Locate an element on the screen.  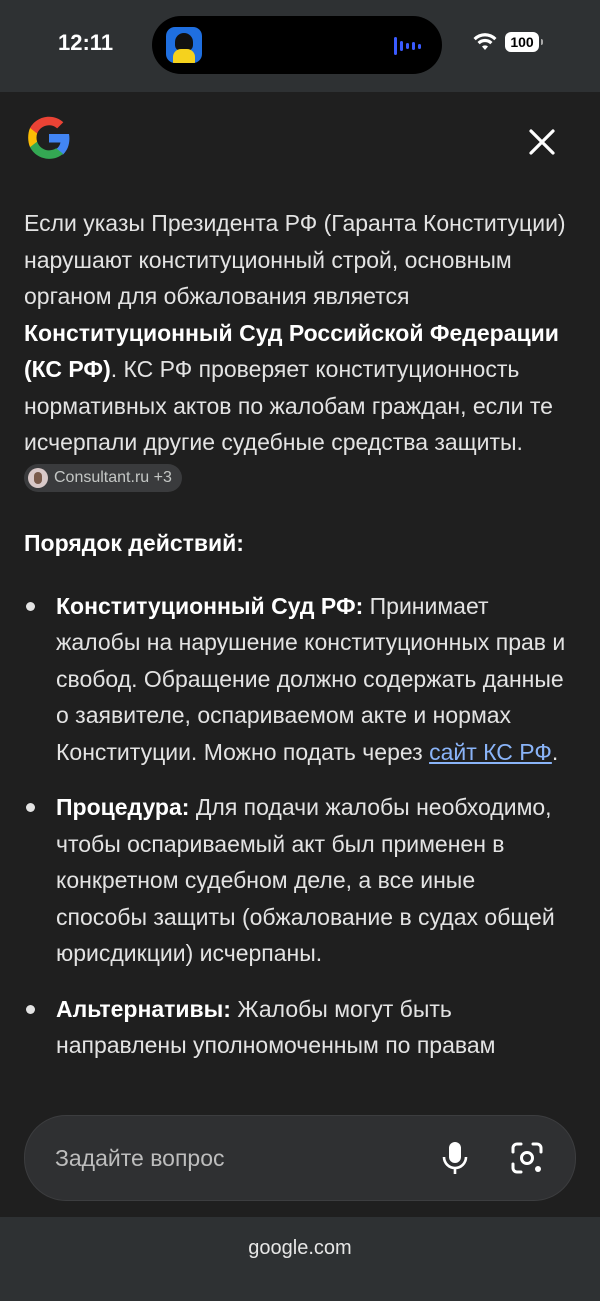
dynamic-island is located at coordinates (297, 45).